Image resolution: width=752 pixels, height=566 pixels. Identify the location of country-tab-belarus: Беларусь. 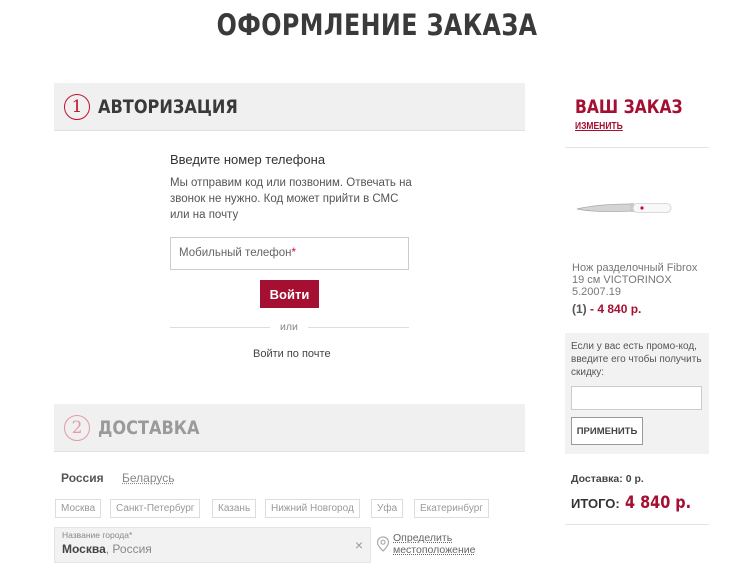
(148, 478).